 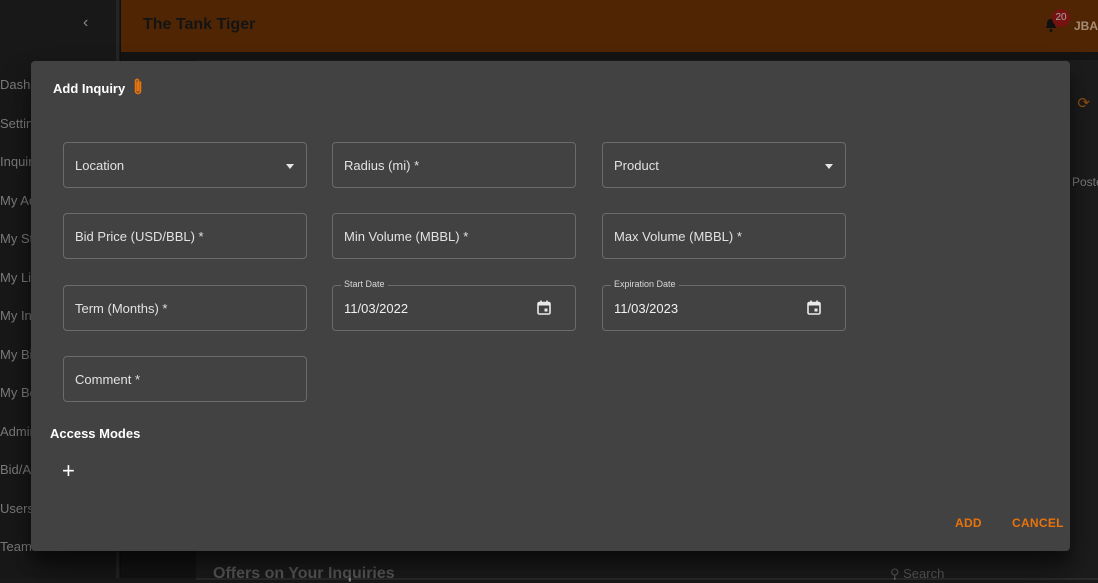 What do you see at coordinates (138, 87) in the screenshot?
I see `paperclip-icon` at bounding box center [138, 87].